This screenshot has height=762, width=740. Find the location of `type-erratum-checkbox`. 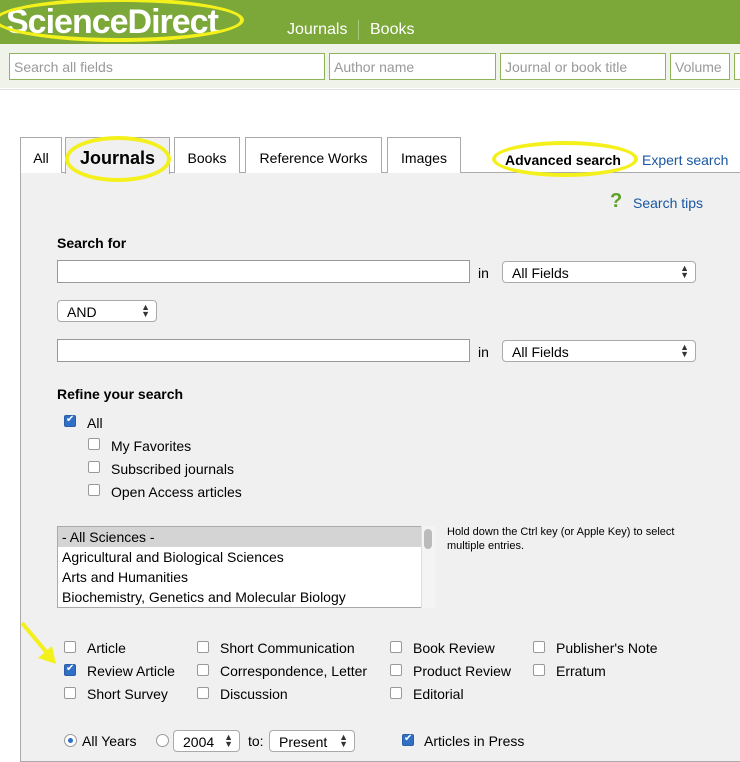

type-erratum-checkbox is located at coordinates (539, 670).